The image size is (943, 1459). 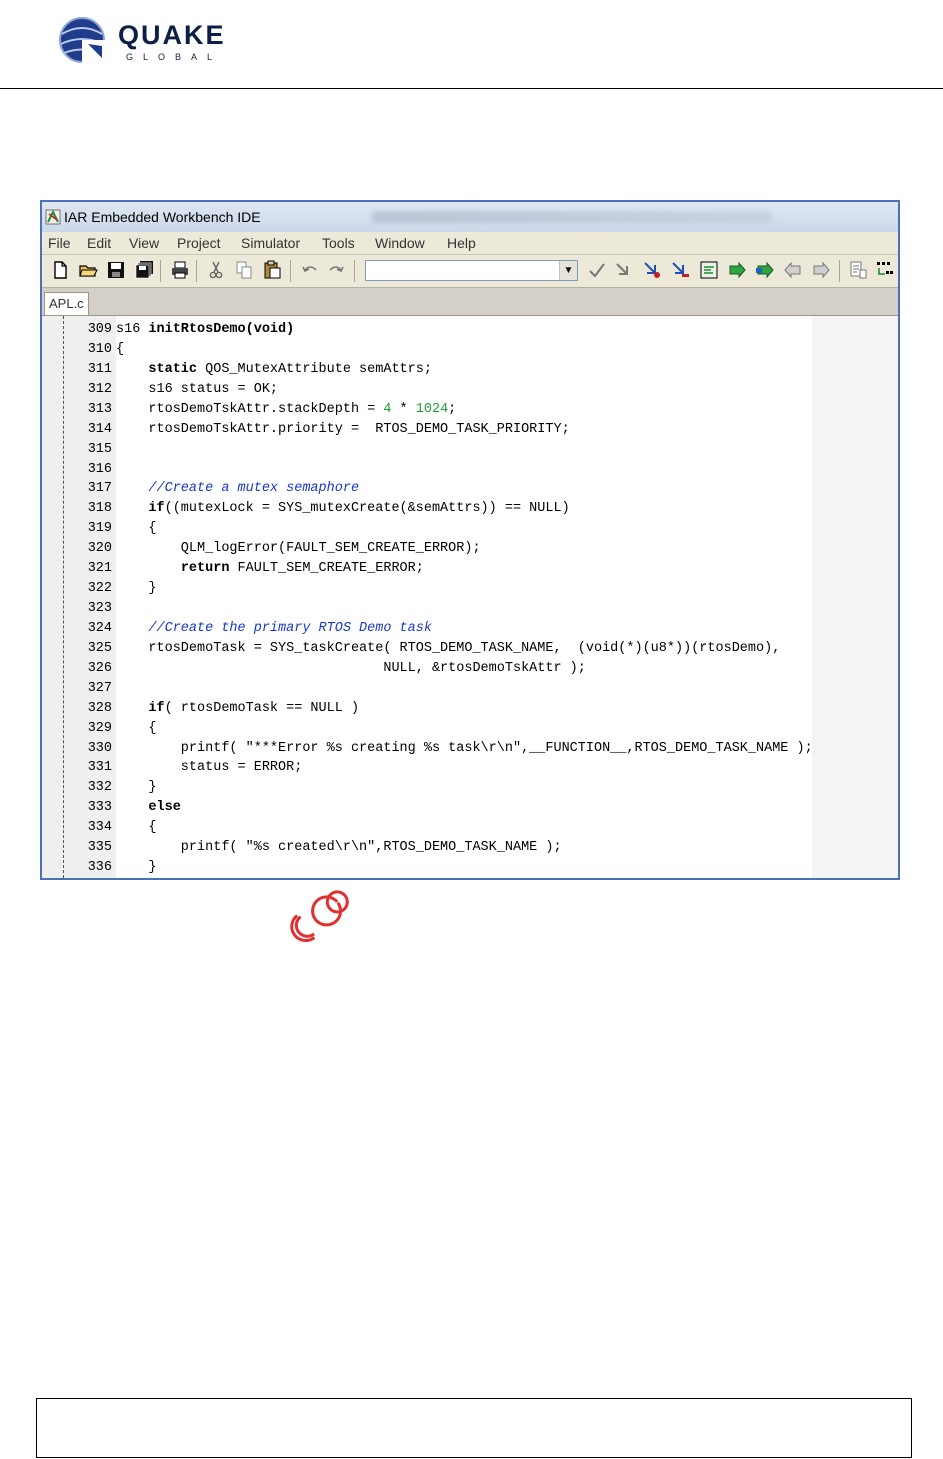 I want to click on menu-window: Window, so click(x=400, y=243).